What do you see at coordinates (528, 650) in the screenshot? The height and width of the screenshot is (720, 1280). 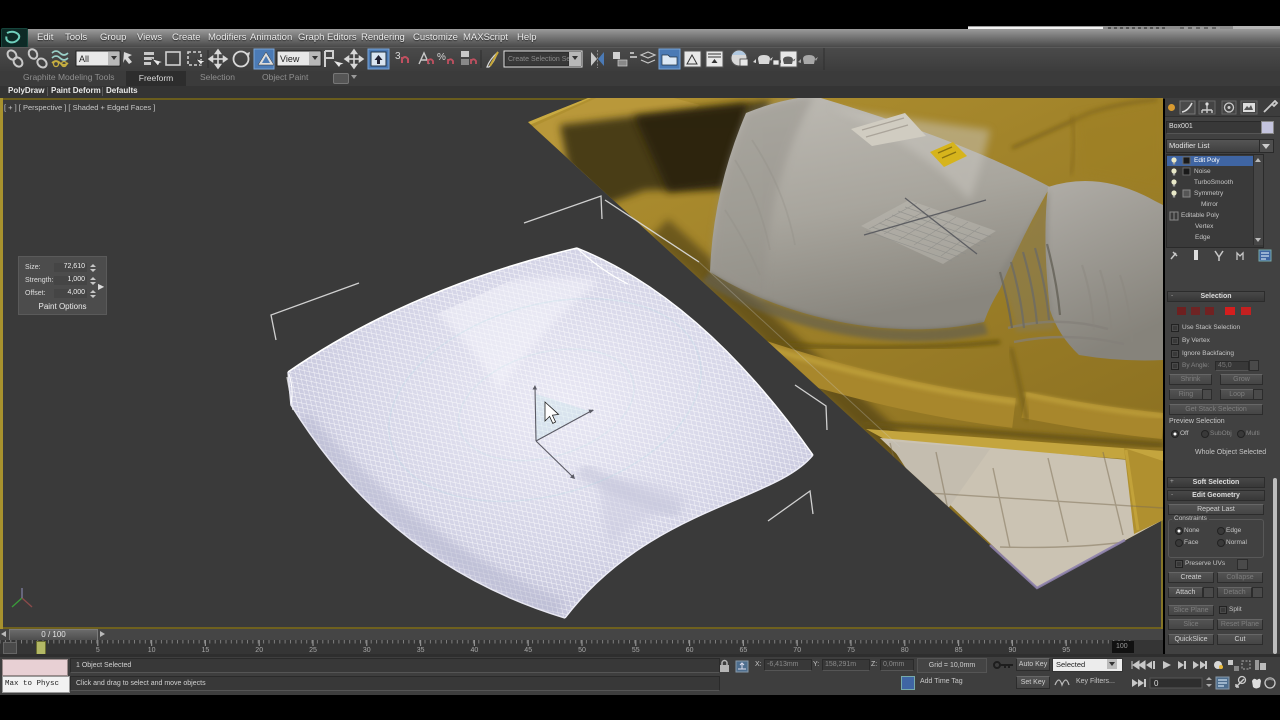 I see `svg-text: 45` at bounding box center [528, 650].